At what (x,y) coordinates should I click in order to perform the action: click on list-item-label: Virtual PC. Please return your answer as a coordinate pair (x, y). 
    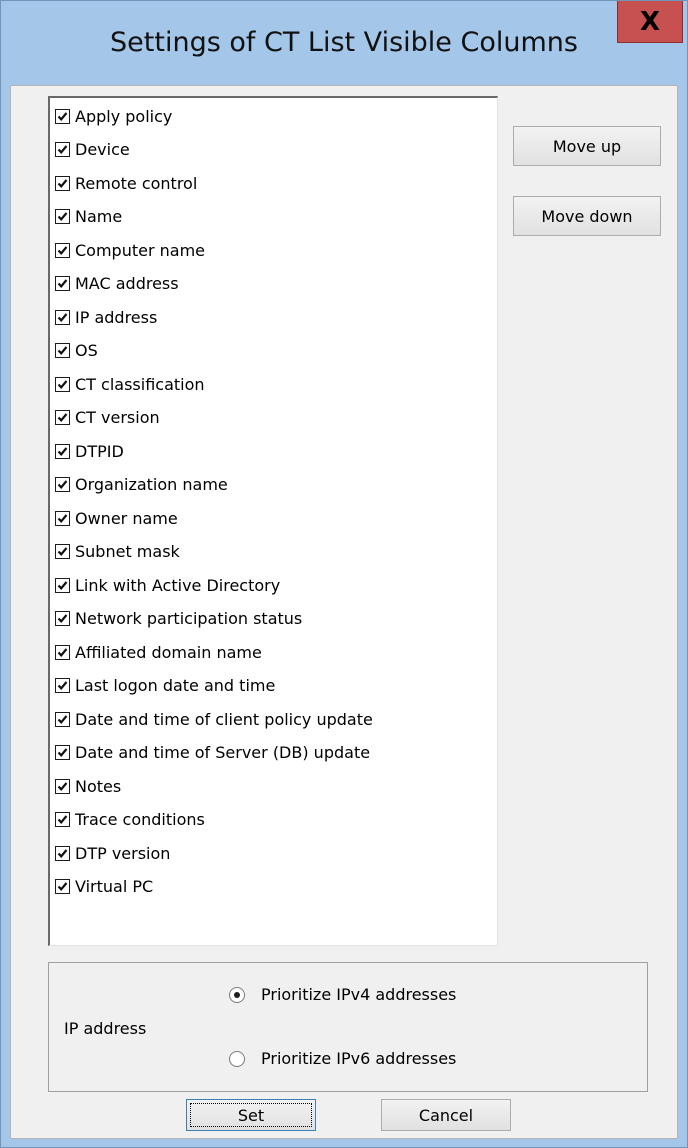
    Looking at the image, I should click on (114, 886).